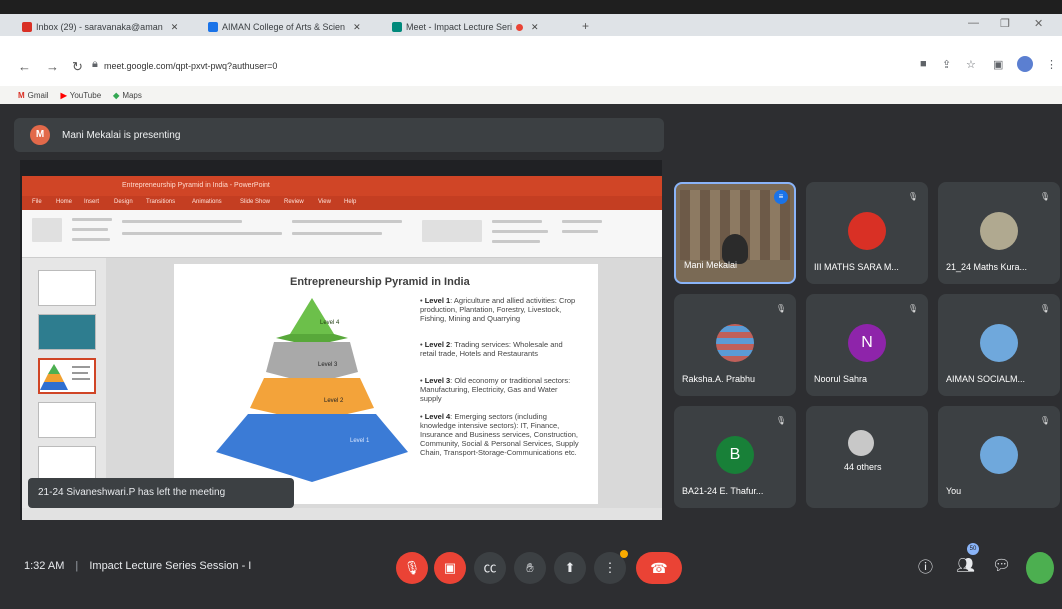 The width and height of the screenshot is (1062, 609). What do you see at coordinates (719, 379) in the screenshot?
I see `participant-name: Raksha.A. Prabhu` at bounding box center [719, 379].